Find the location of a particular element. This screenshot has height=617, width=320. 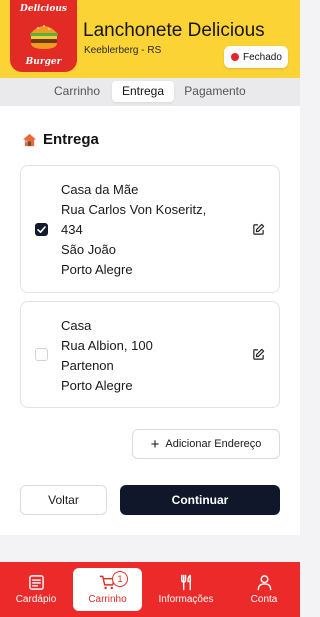

nav-item-conta: Conta is located at coordinates (264, 589).